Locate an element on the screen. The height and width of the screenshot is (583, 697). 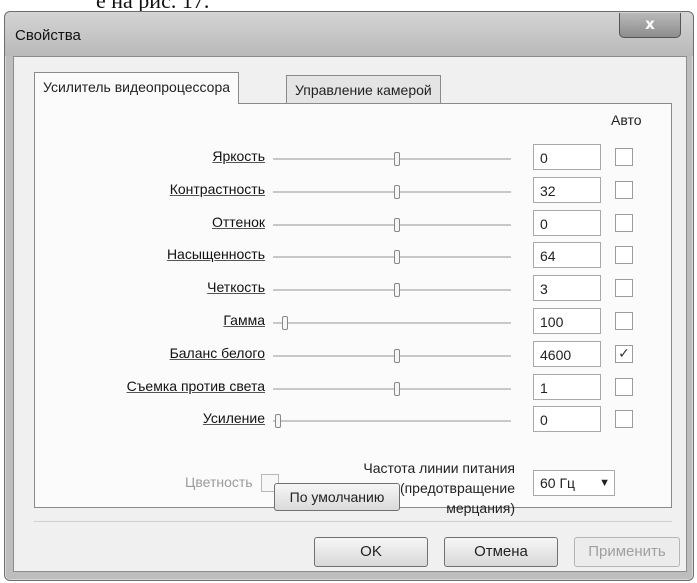
property-value-field: 64 is located at coordinates (567, 255).